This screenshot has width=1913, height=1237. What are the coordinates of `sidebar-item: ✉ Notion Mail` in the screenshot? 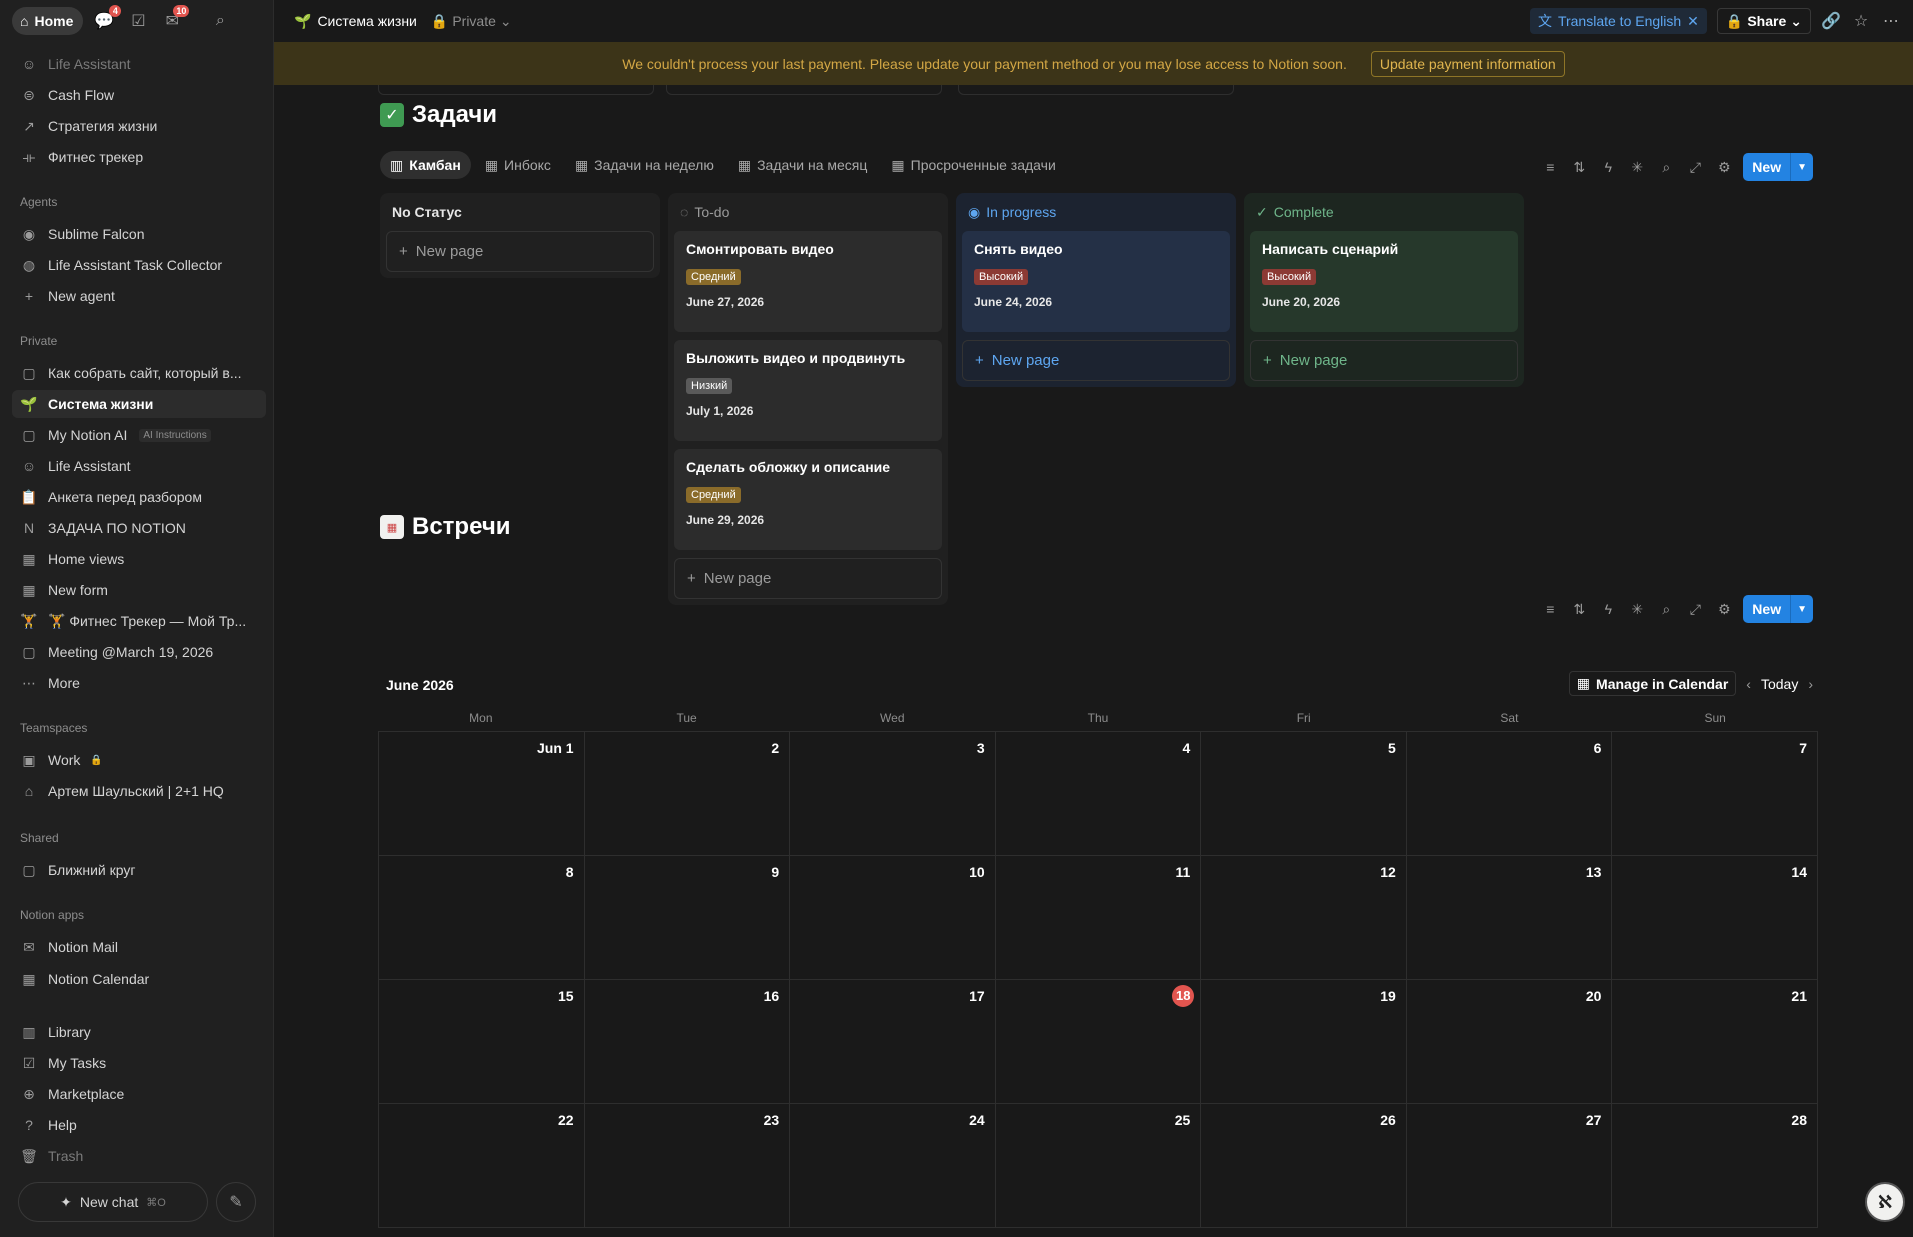 It's located at (139, 947).